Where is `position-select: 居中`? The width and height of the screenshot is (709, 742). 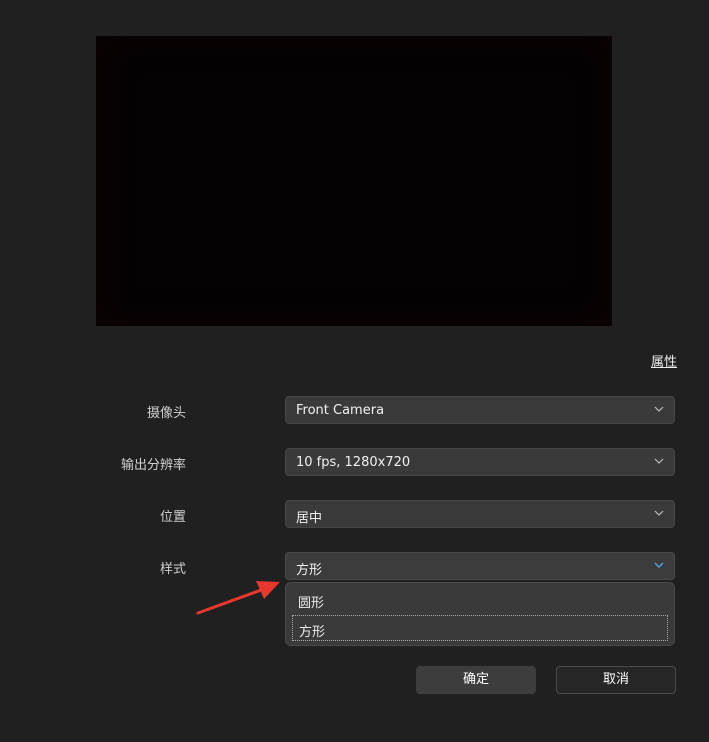
position-select: 居中 is located at coordinates (480, 514).